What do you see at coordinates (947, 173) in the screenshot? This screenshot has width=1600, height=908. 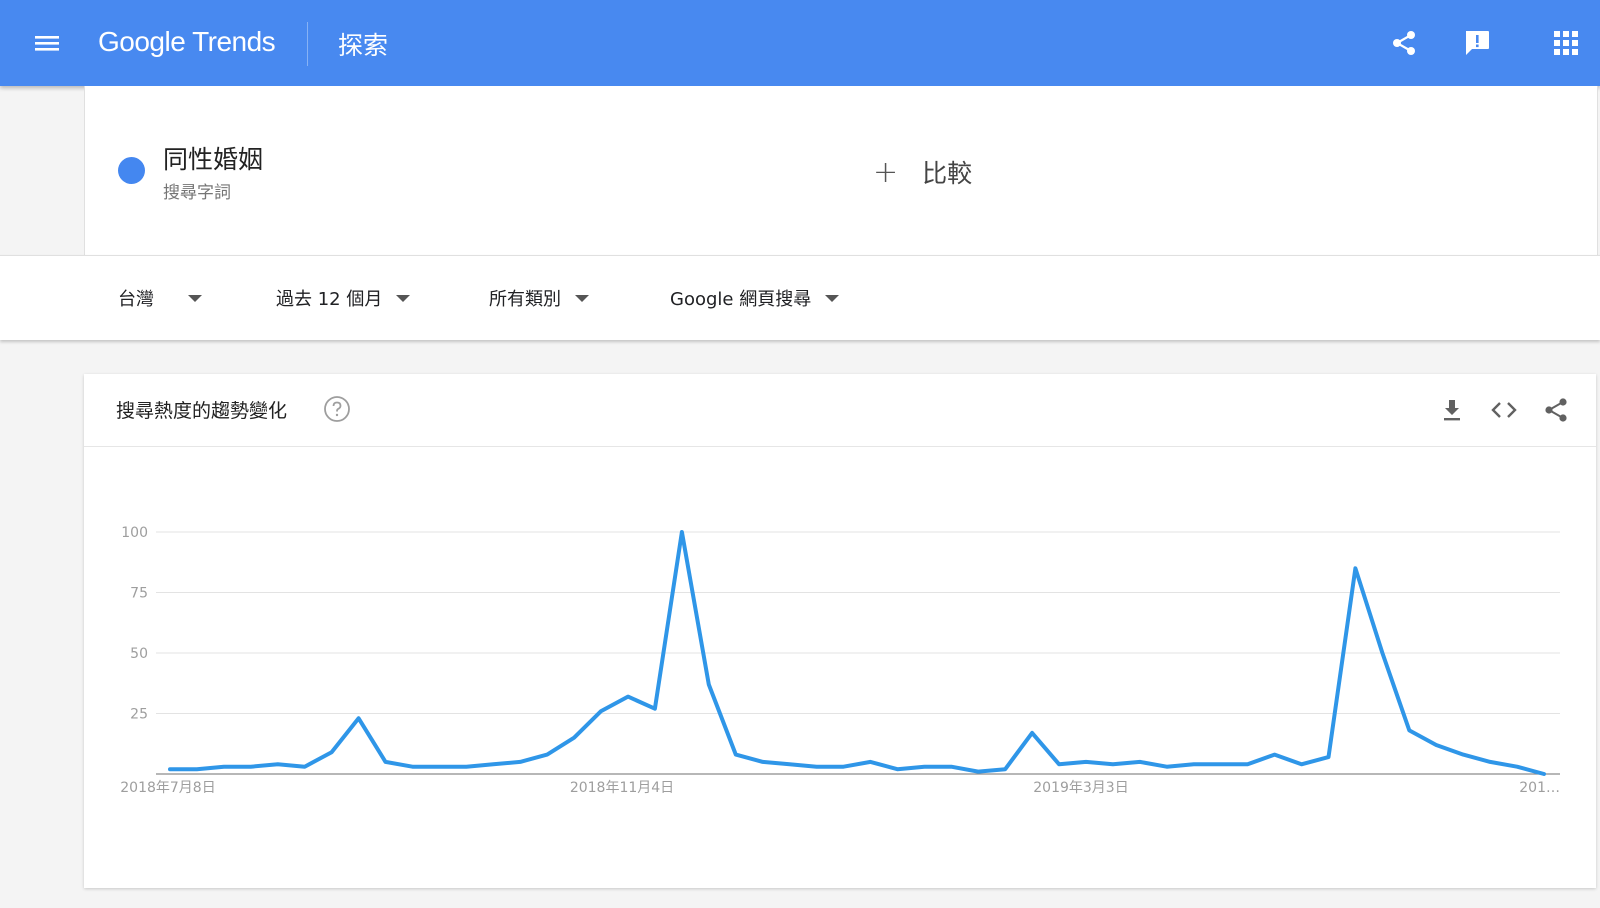 I see `compare-label: 比較` at bounding box center [947, 173].